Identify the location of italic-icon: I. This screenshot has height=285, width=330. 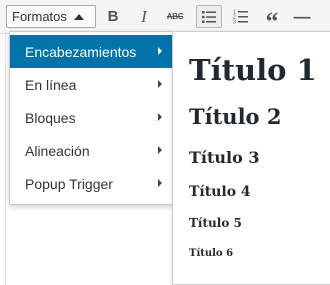
(144, 16).